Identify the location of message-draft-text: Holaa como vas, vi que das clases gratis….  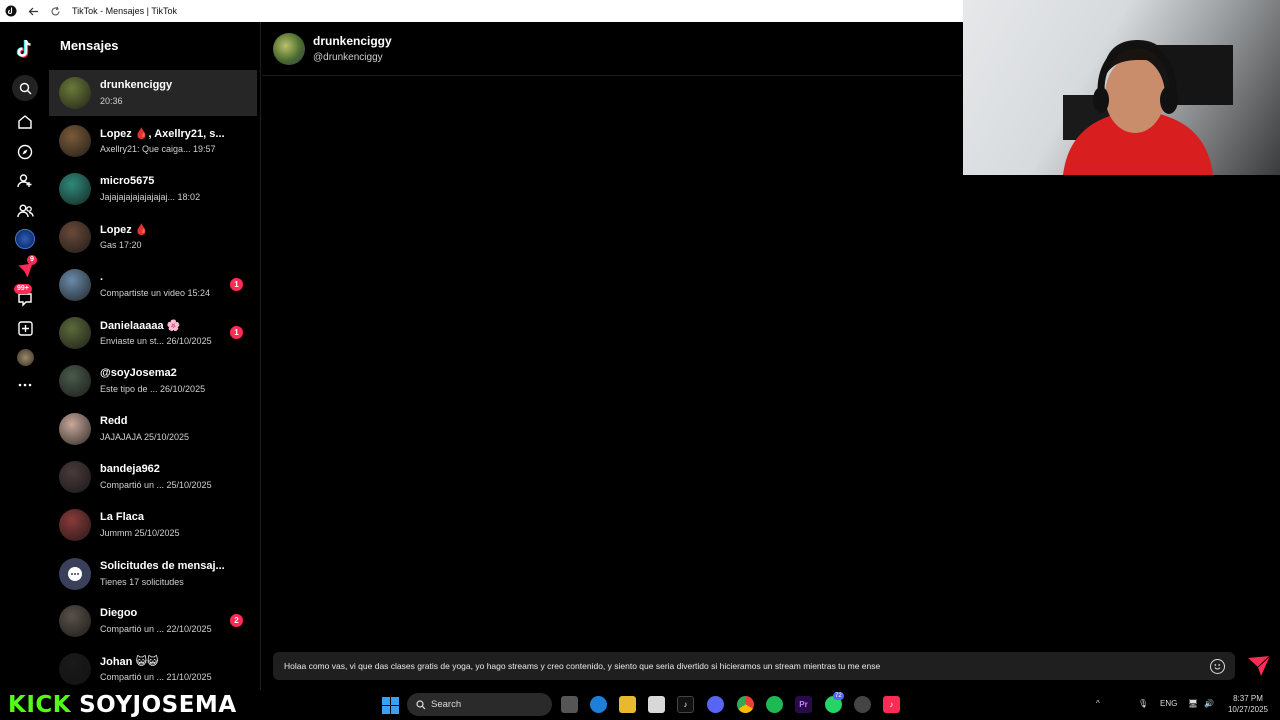
(582, 666).